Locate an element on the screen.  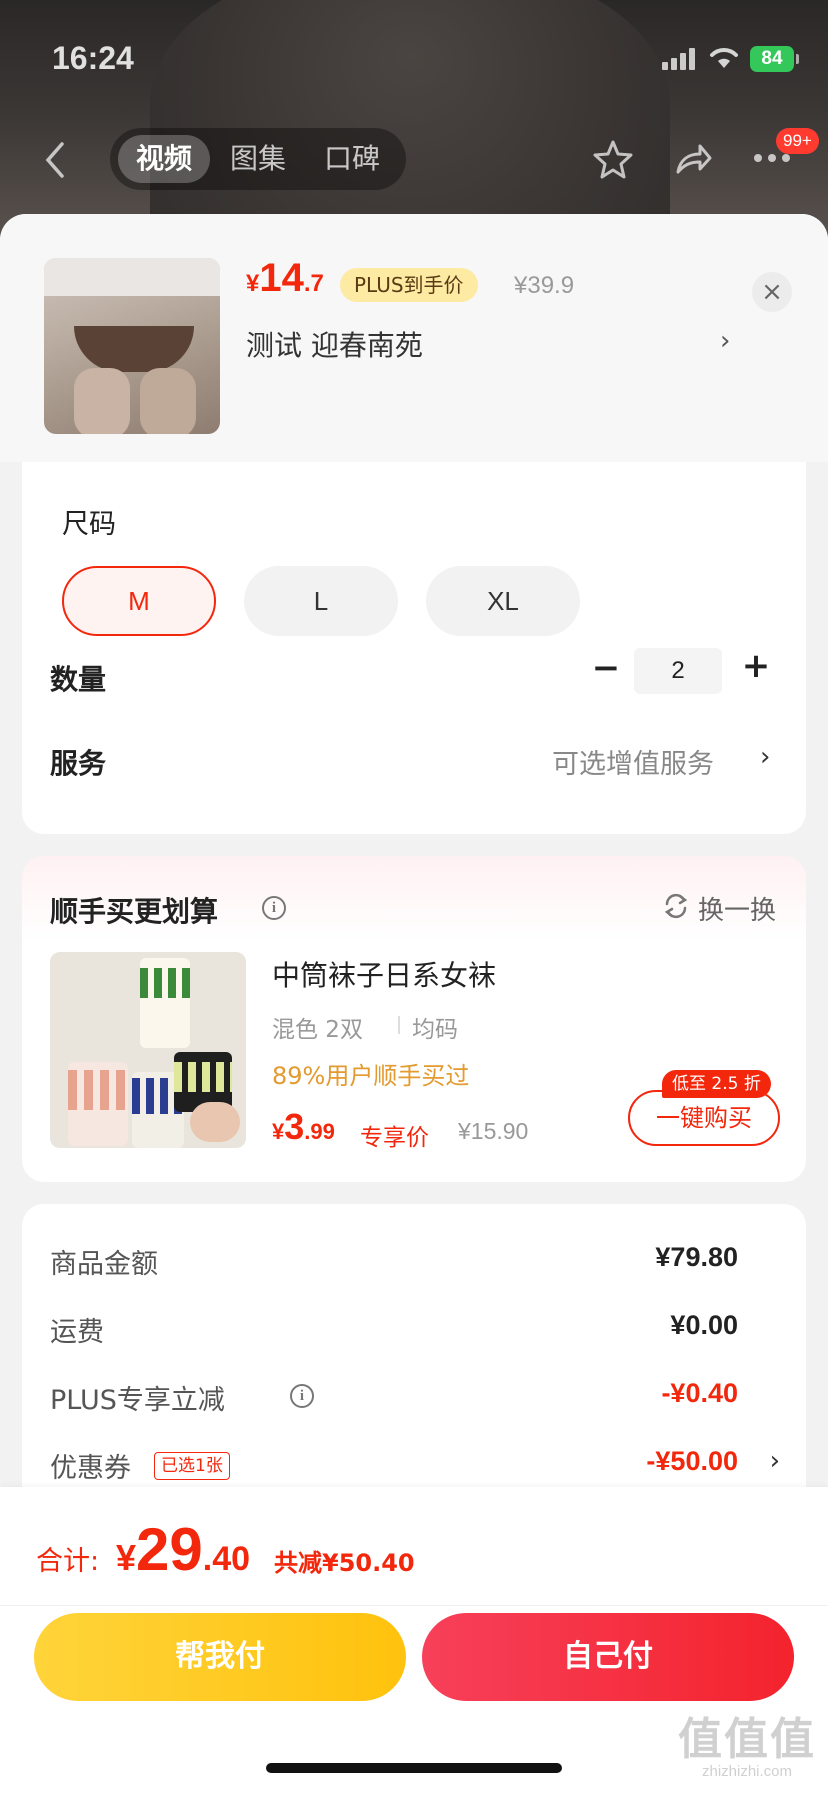
service-value: 可选增值服务 is located at coordinates (633, 761).